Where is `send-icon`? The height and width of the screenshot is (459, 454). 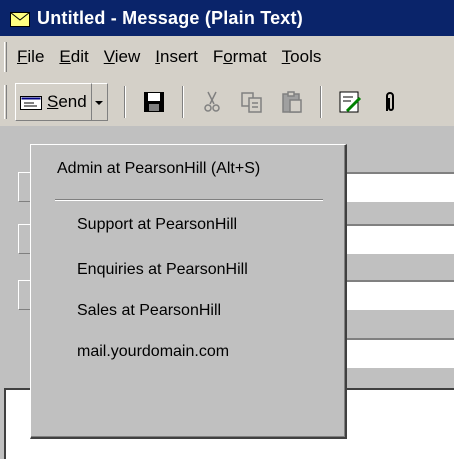
send-icon is located at coordinates (31, 102).